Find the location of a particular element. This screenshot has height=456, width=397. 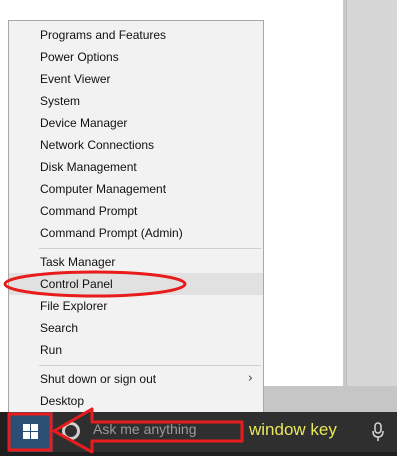

microphone-icon is located at coordinates (378, 432).